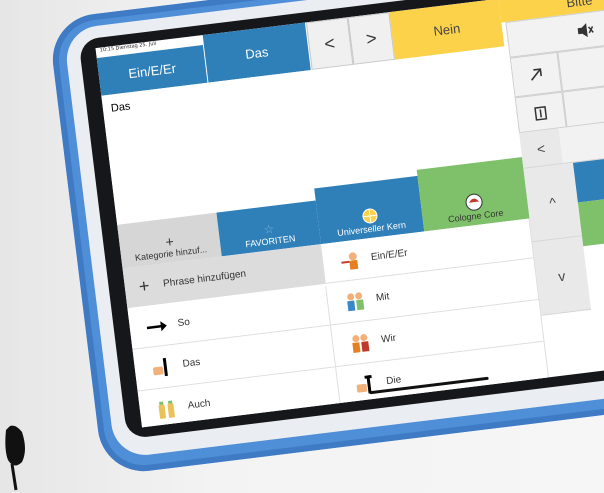 The height and width of the screenshot is (493, 604). Describe the element at coordinates (15, 458) in the screenshot. I see `strap-clip-icon` at that location.